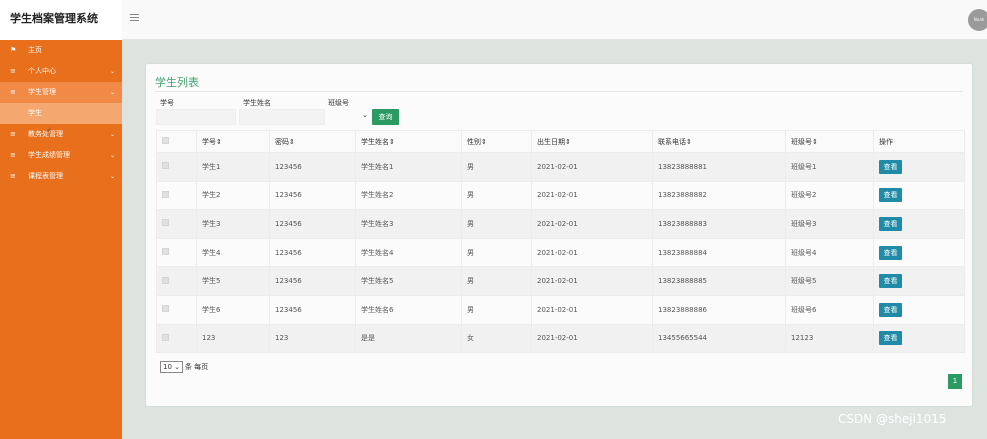 Image resolution: width=987 pixels, height=439 pixels. I want to click on cell-student-no: 学生1, so click(233, 167).